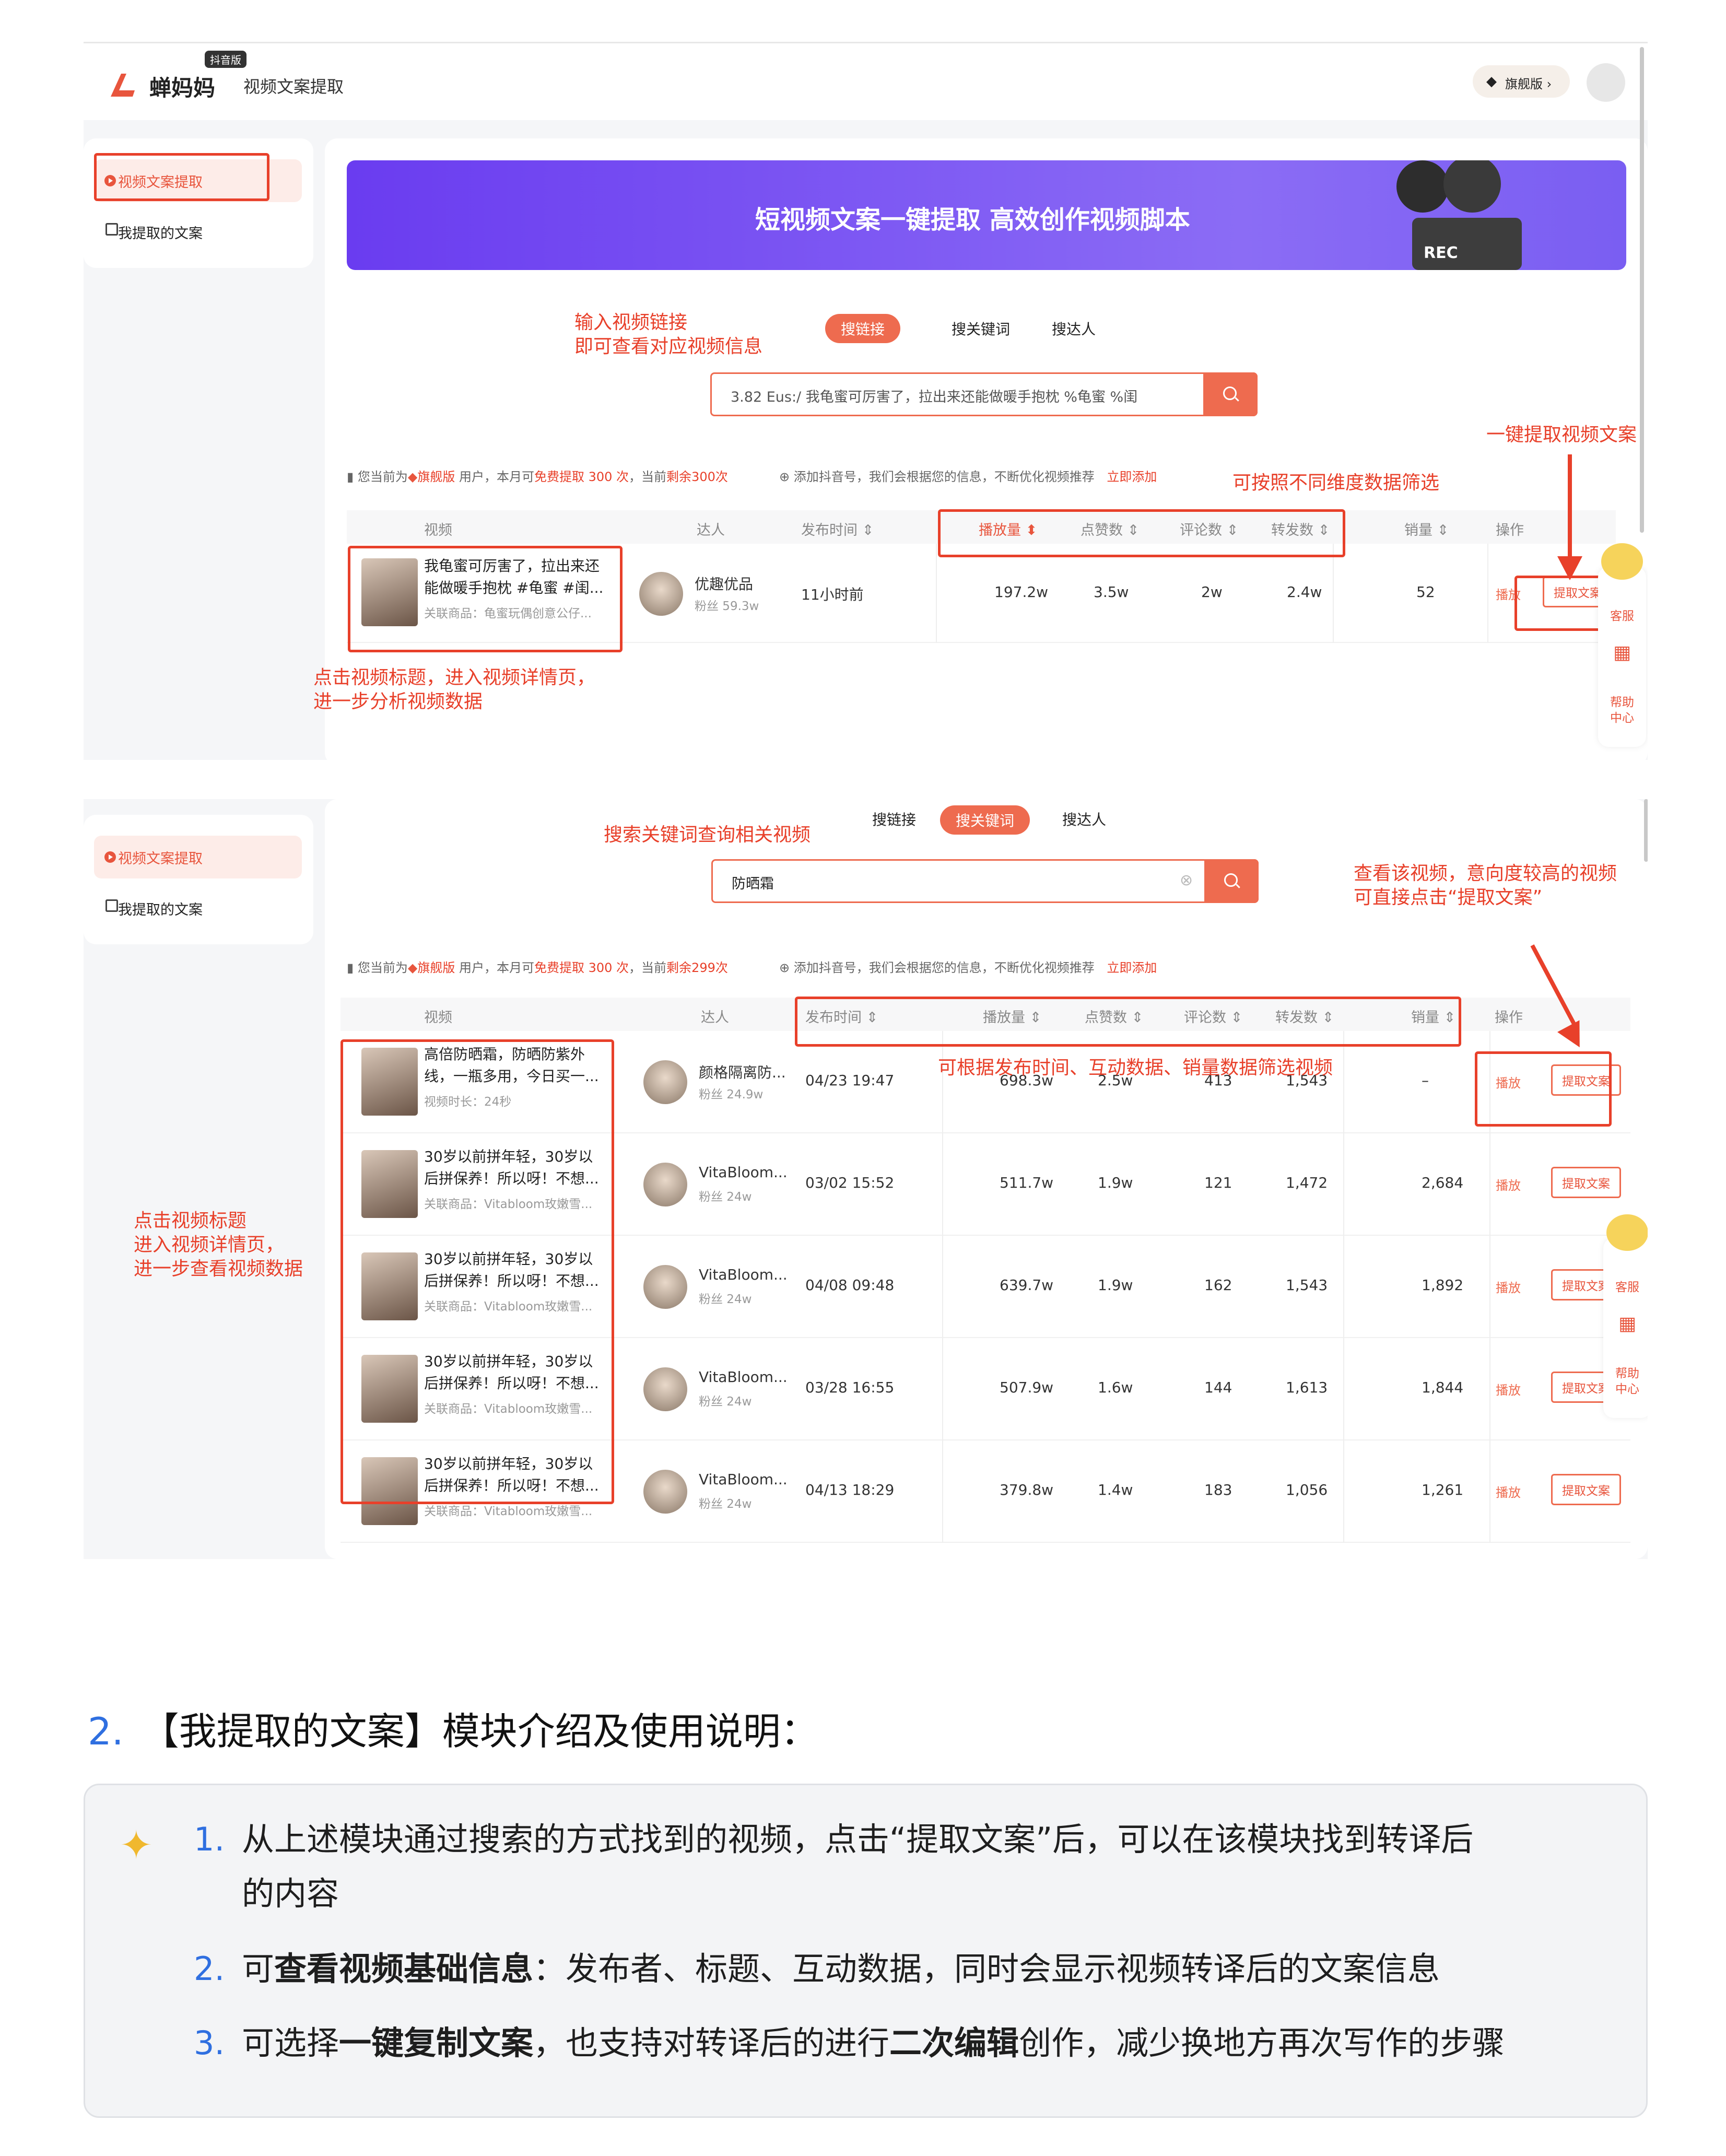 This screenshot has width=1726, height=2156. Describe the element at coordinates (707, 835) in the screenshot. I see `annotation-search: 搜索关键词查询相关视频` at that location.